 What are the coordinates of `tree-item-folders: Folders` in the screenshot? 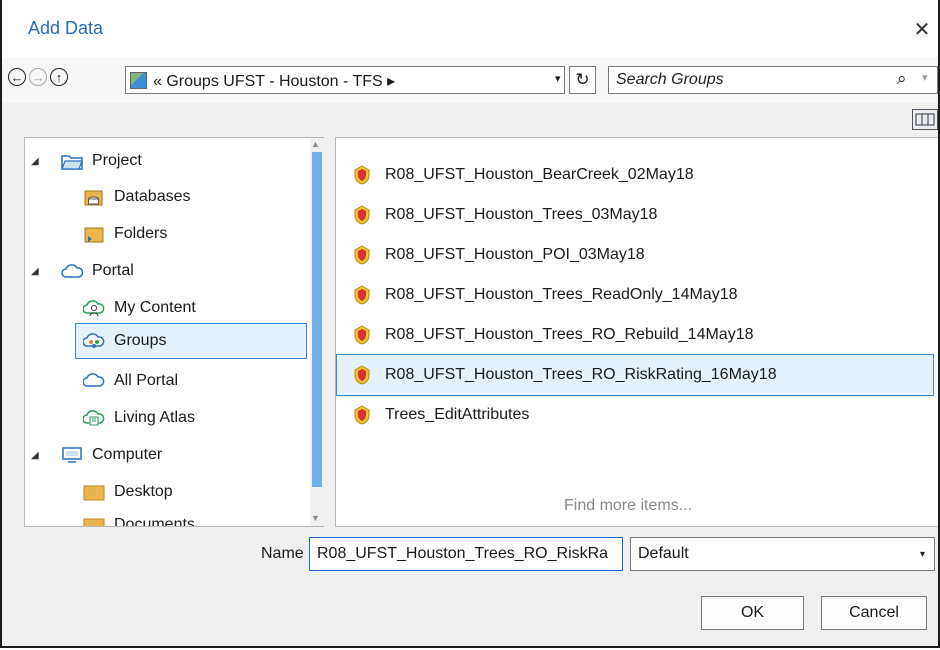 It's located at (125, 234).